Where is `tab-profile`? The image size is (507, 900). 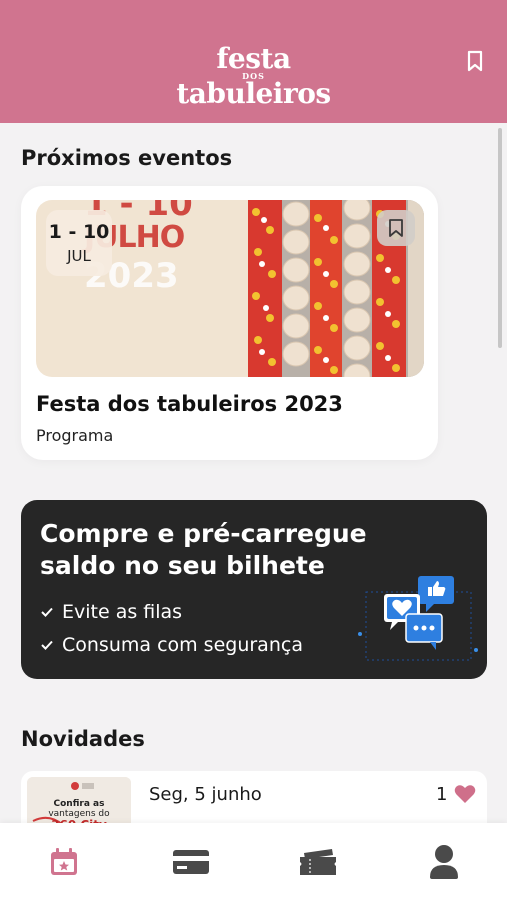 tab-profile is located at coordinates (444, 861).